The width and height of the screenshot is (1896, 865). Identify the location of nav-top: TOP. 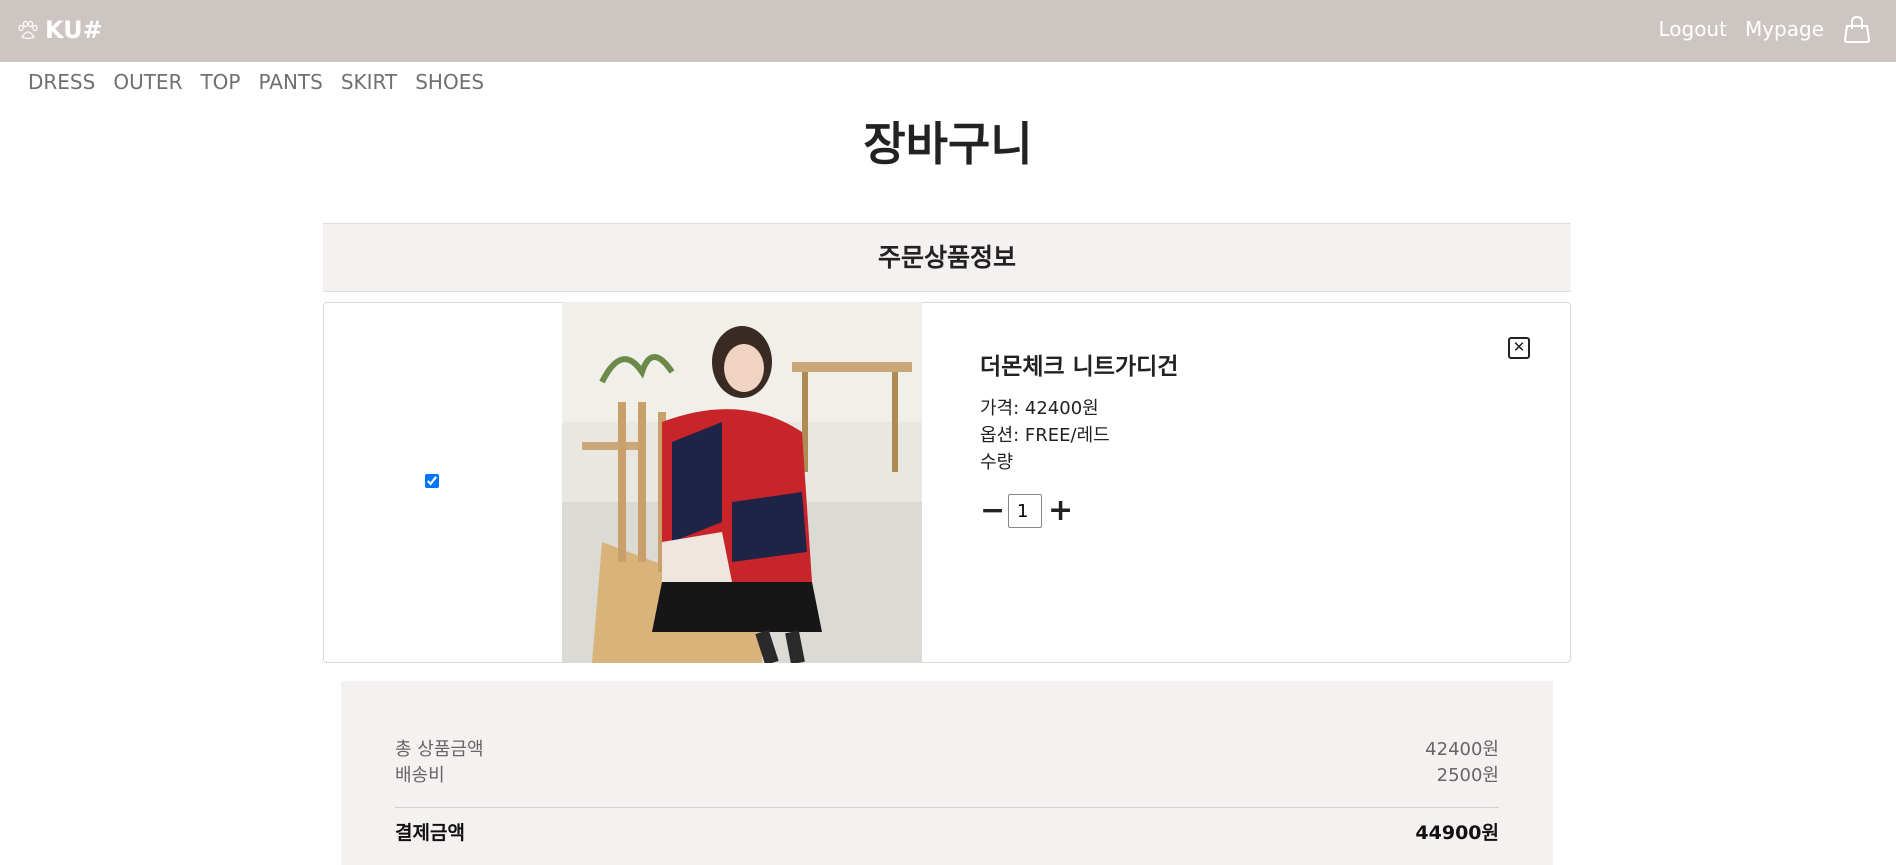
(220, 82).